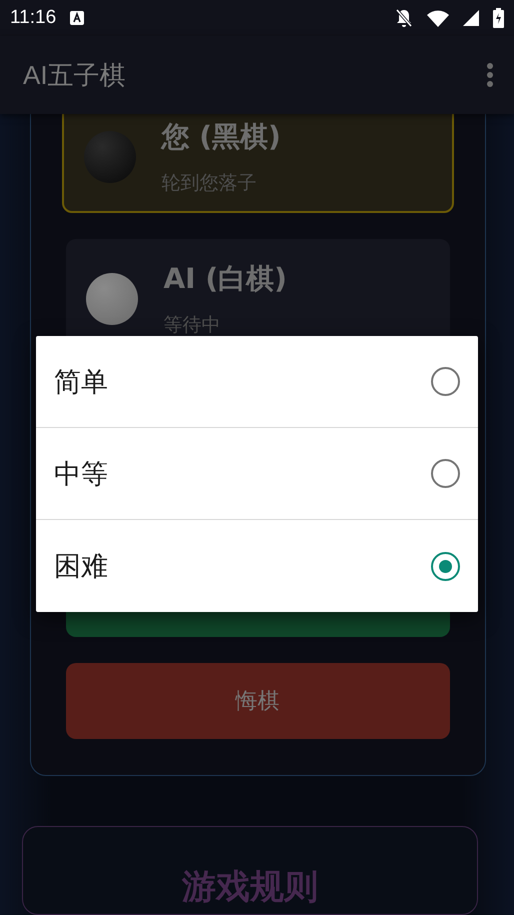 This screenshot has width=514, height=915. I want to click on stone-icon, so click(112, 299).